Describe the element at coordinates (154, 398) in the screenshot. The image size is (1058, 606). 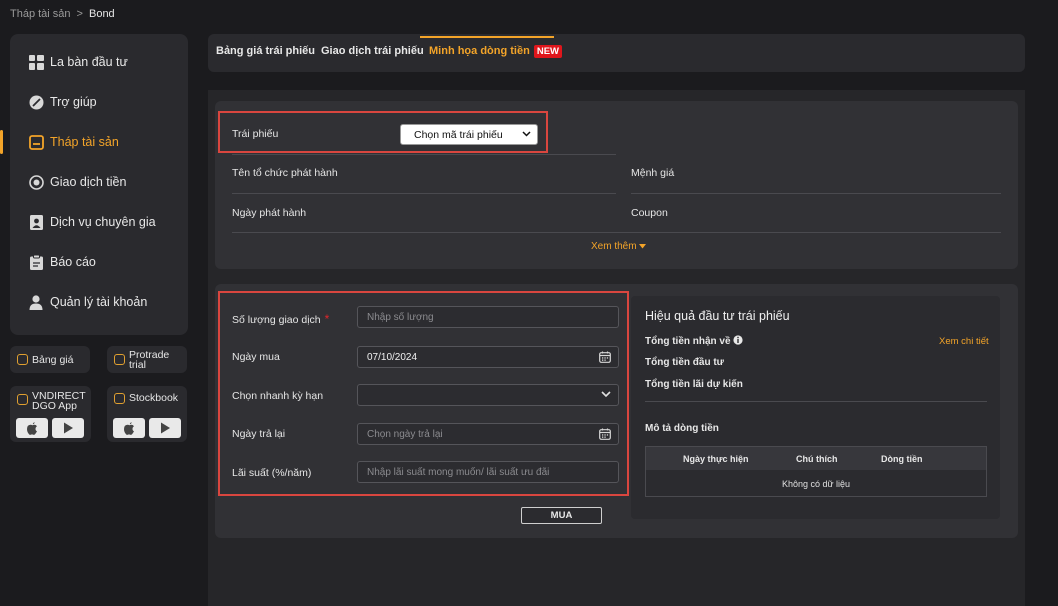
I see `stockbook-label: Stockbook` at that location.